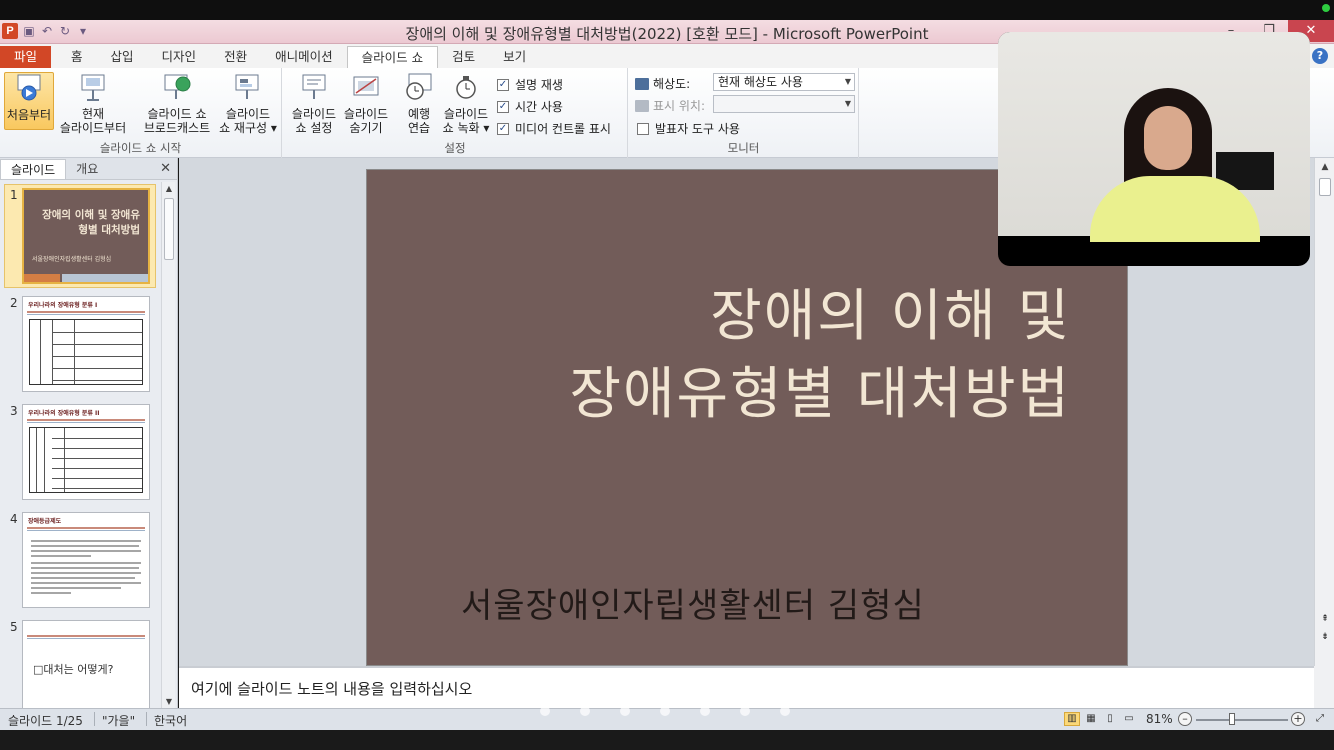 Image resolution: width=1334 pixels, height=750 pixels. Describe the element at coordinates (26, 57) in the screenshot. I see `tab-file: 파일` at that location.